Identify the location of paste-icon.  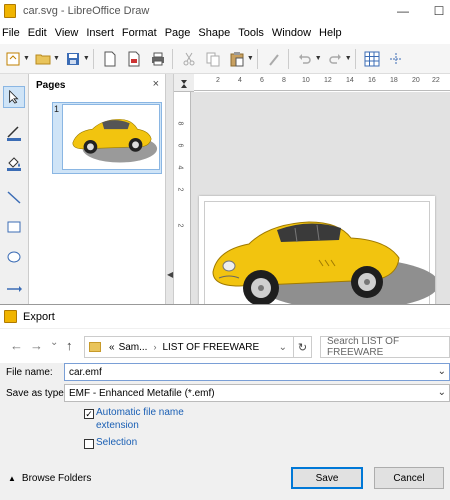
(237, 59).